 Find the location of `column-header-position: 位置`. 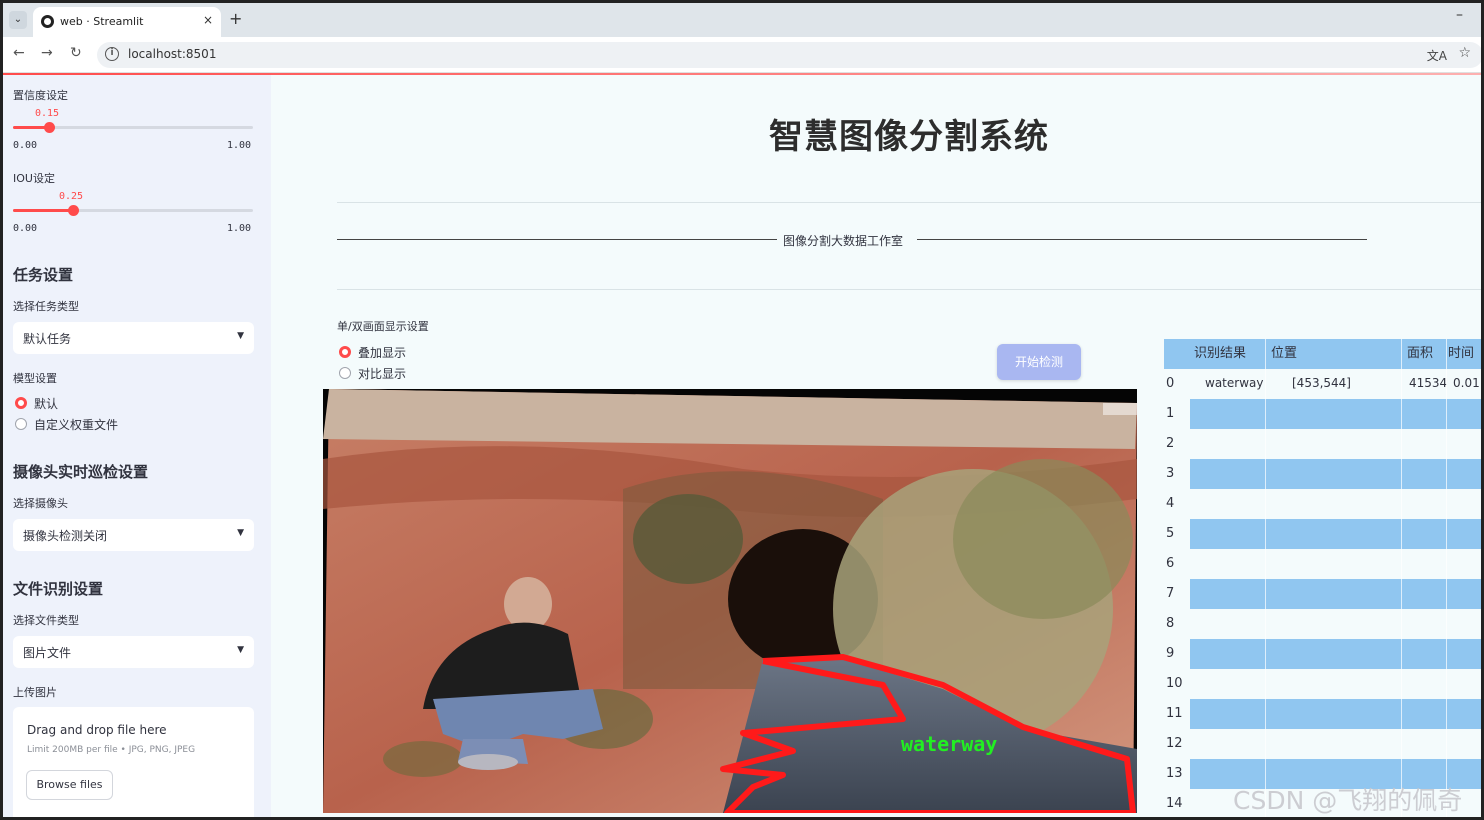

column-header-position: 位置 is located at coordinates (1284, 354).